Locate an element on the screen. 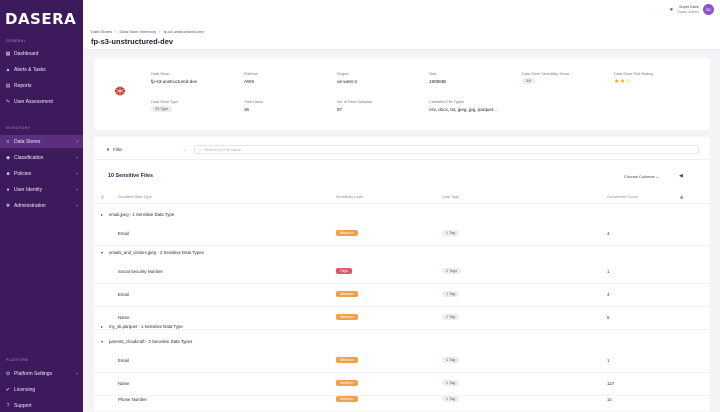 Image resolution: width=720 pixels, height=412 pixels. notification-bell-icon: ● is located at coordinates (672, 10).